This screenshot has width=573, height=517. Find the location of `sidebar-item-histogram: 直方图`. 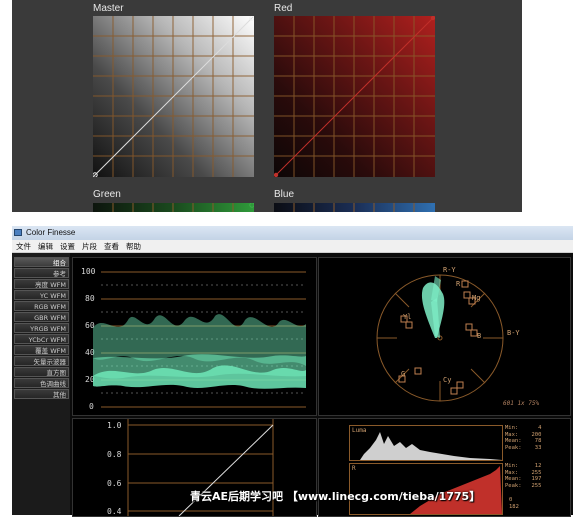

sidebar-item-histogram: 直方图 is located at coordinates (41, 372).